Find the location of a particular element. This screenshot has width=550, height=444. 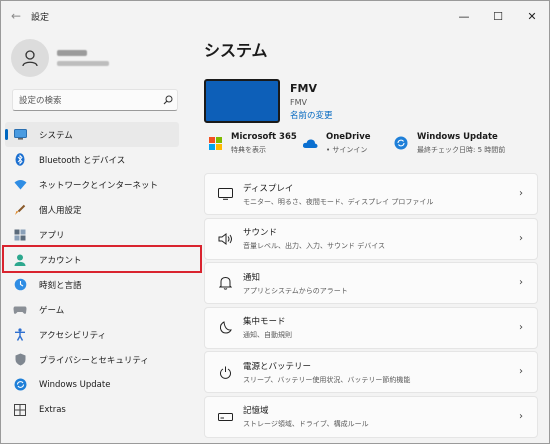

back-button: ← is located at coordinates (16, 16).